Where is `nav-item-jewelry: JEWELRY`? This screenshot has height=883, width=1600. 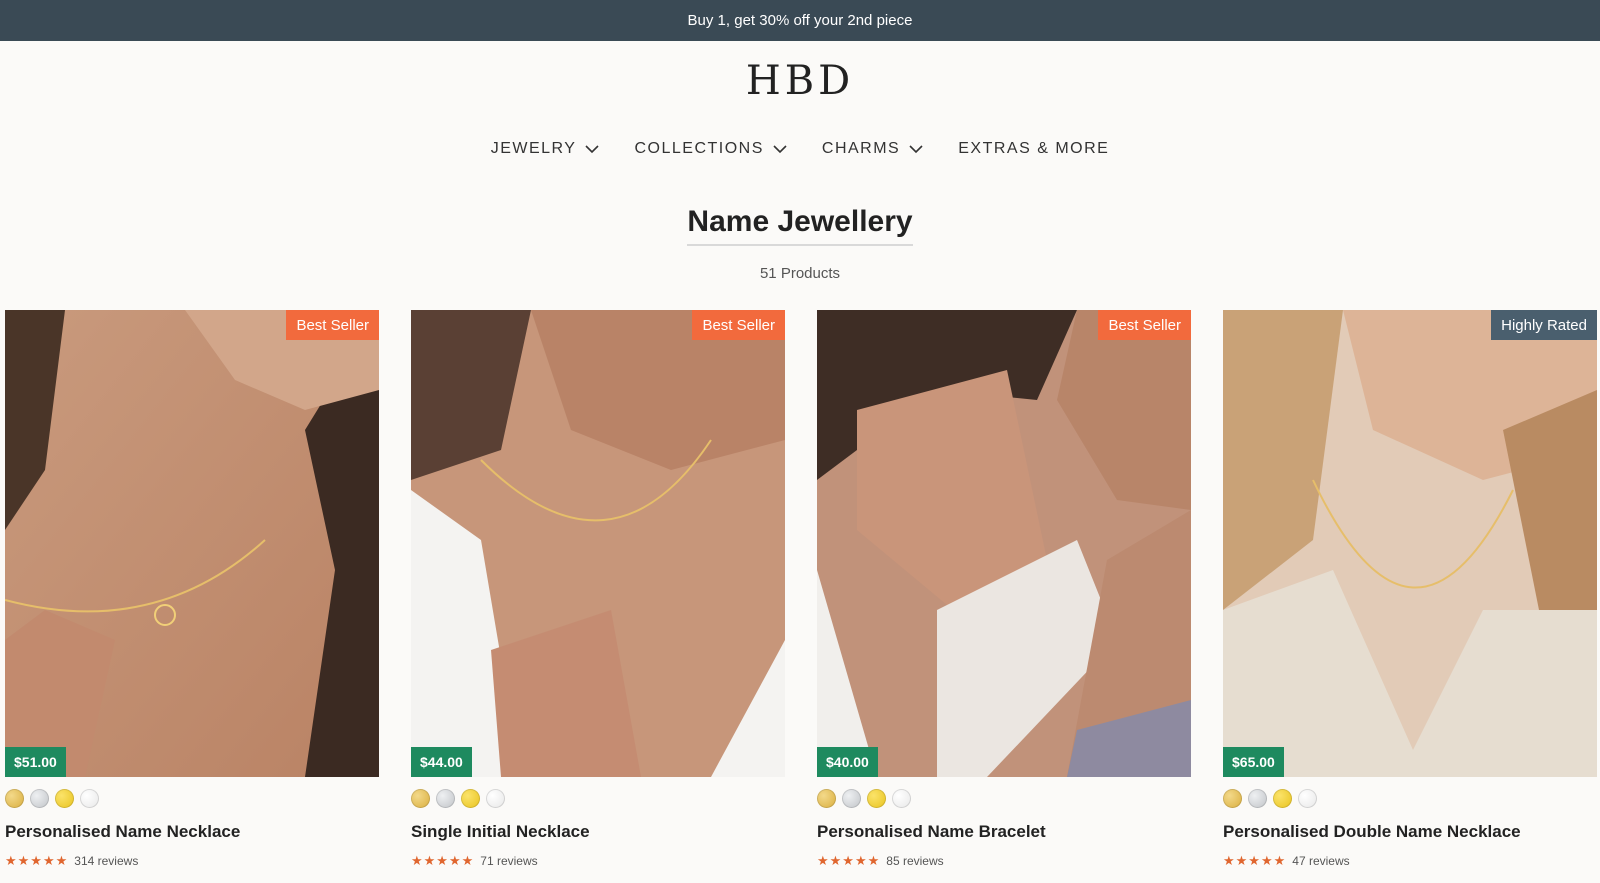 nav-item-jewelry: JEWELRY is located at coordinates (546, 149).